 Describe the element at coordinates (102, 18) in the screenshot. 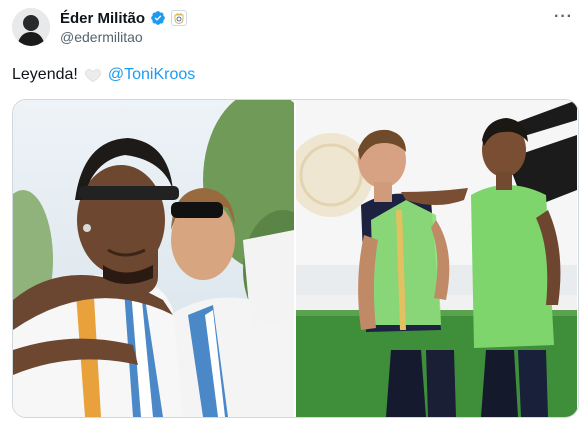

I see `author-name: Éder Militão` at that location.